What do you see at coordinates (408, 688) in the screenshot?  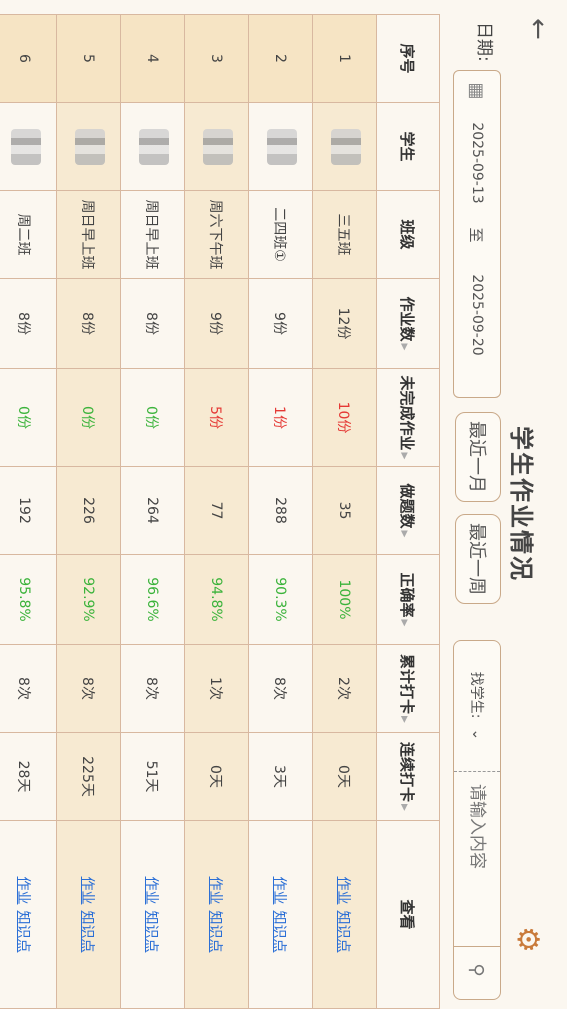 I see `col-total-checkin: 累计打卡▶` at bounding box center [408, 688].